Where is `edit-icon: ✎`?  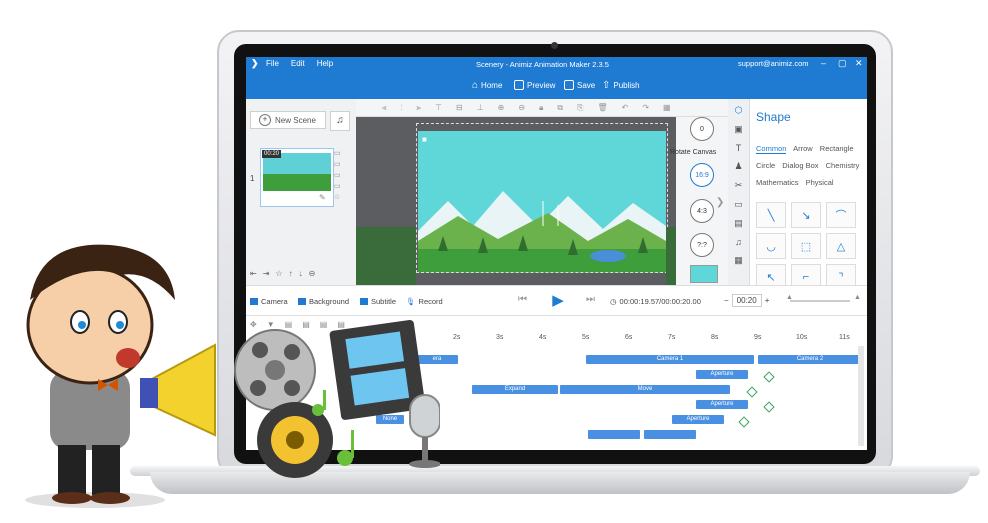 edit-icon: ✎ is located at coordinates (322, 197).